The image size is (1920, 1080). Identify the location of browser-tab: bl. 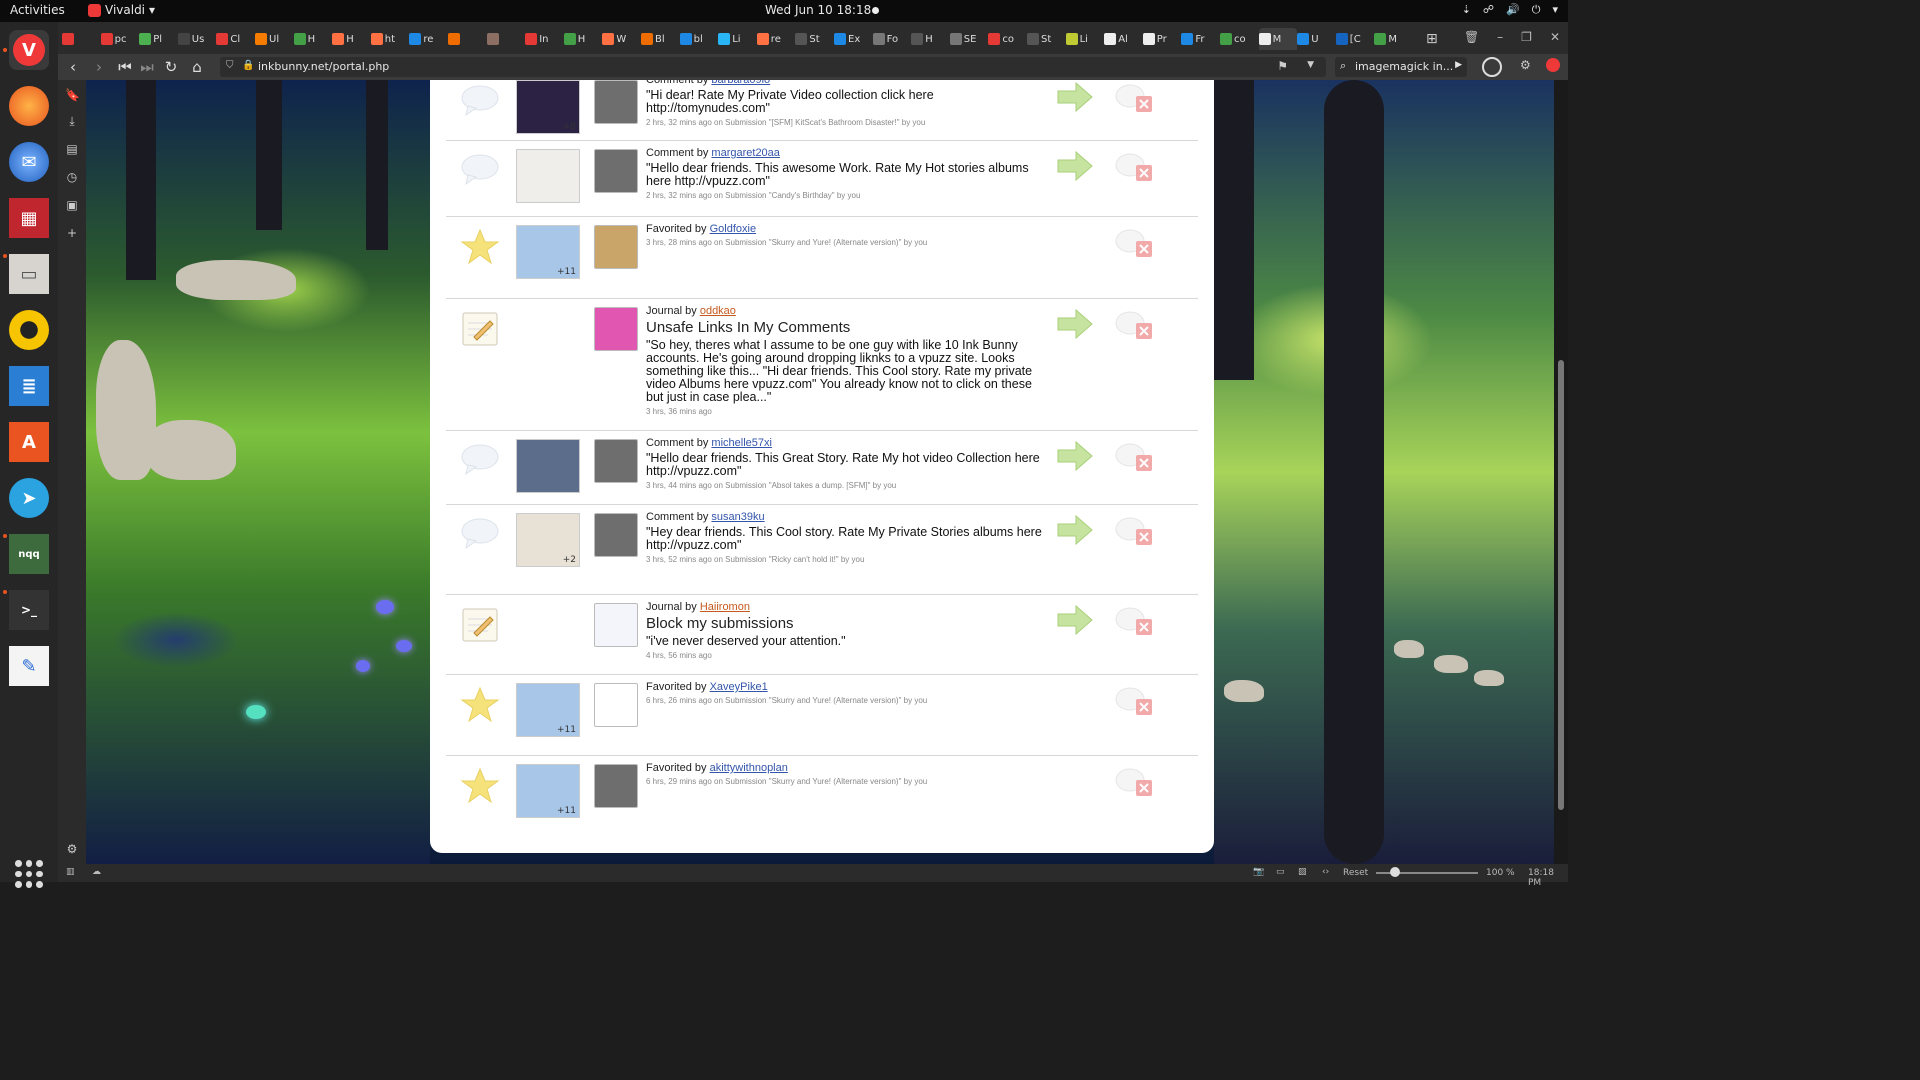
(698, 39).